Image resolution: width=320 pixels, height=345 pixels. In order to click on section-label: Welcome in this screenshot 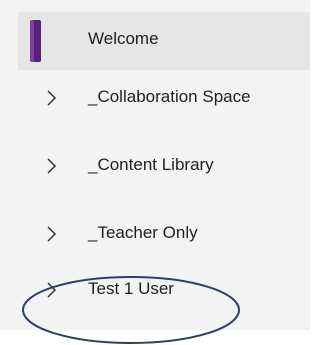, I will do `click(123, 38)`.